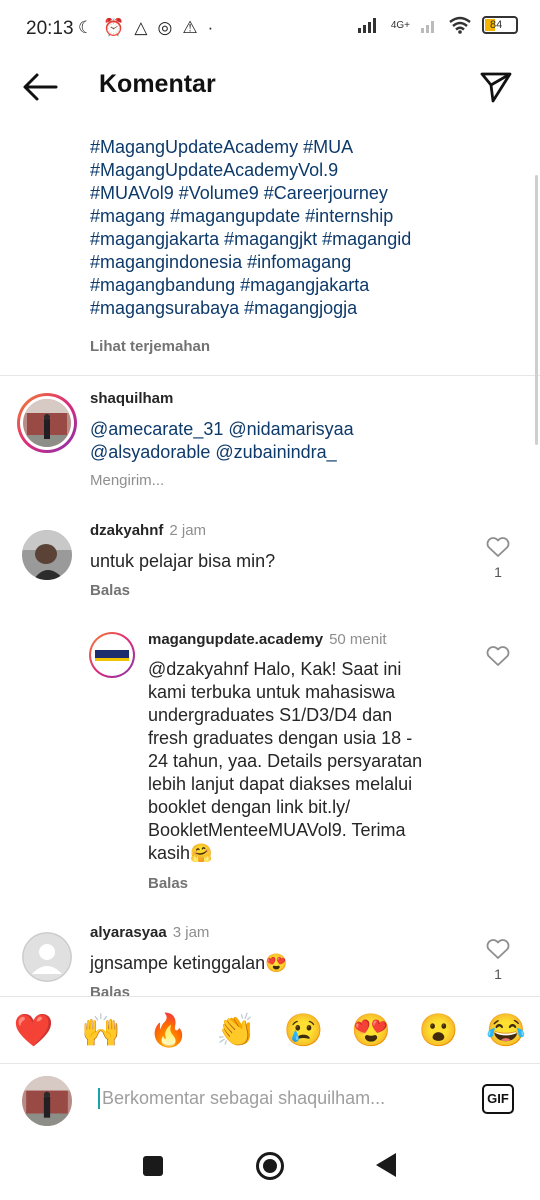 The height and width of the screenshot is (1200, 540). Describe the element at coordinates (126, 530) in the screenshot. I see `comment-username: dzakyahnf` at that location.